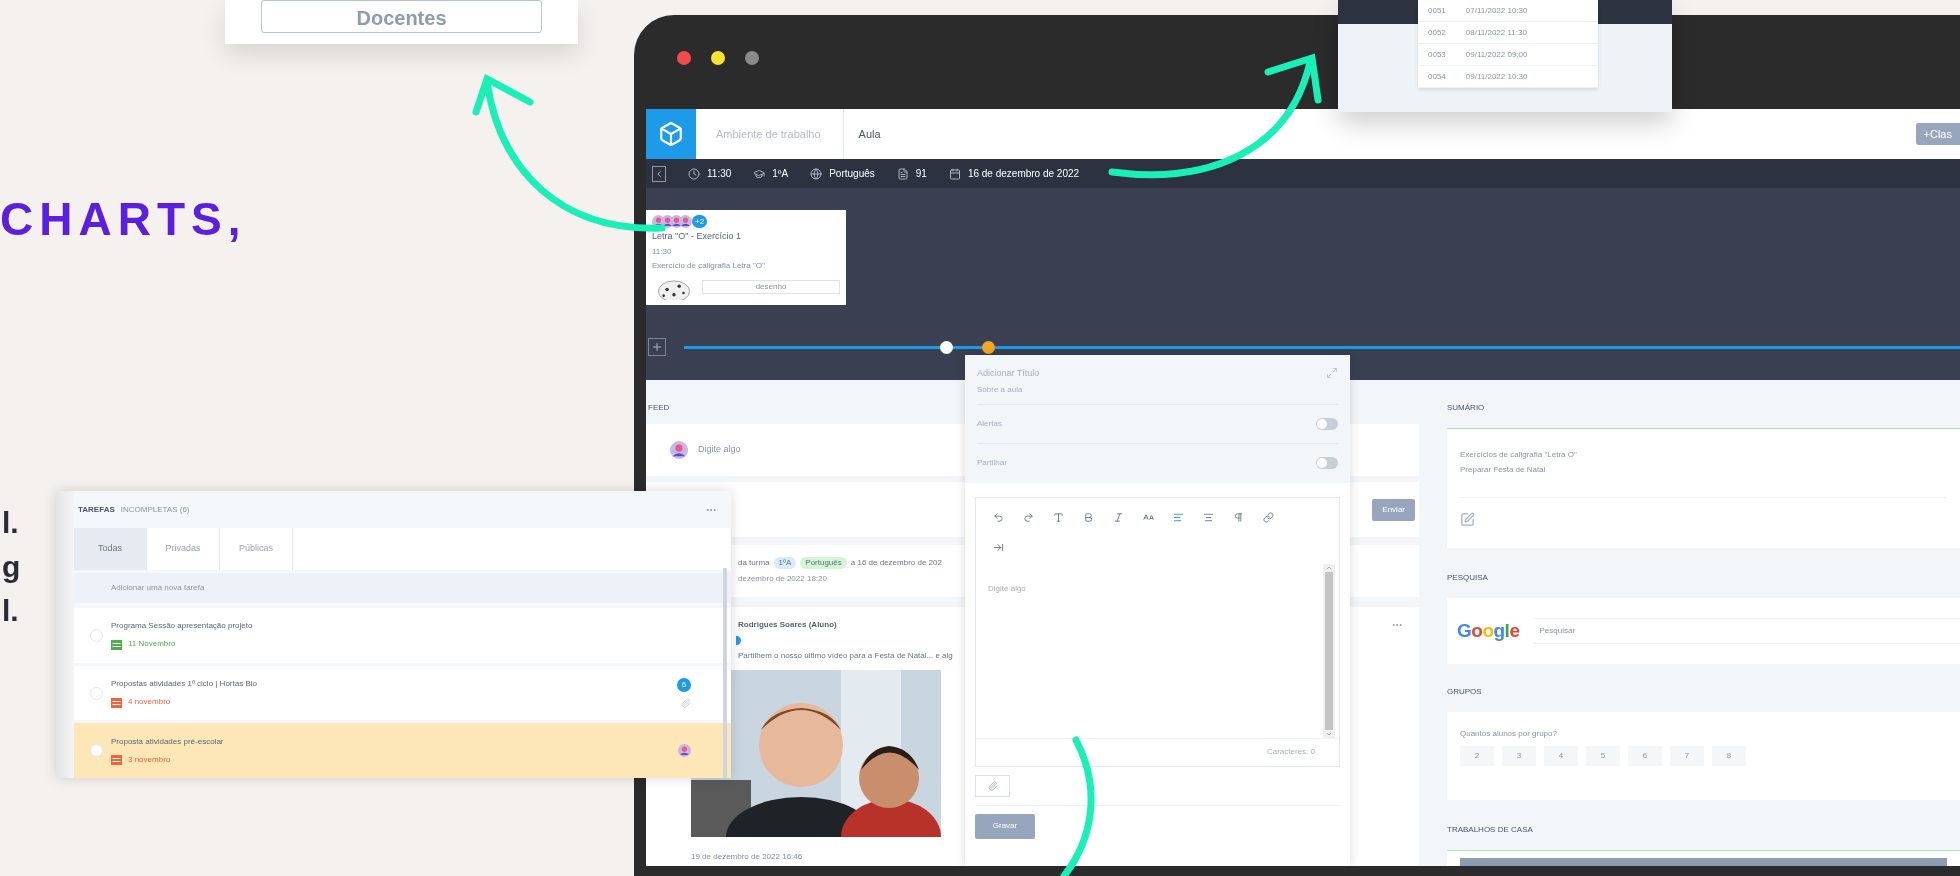 The image size is (1960, 876). I want to click on task-title: Proposta atividades pré-escolar, so click(167, 741).